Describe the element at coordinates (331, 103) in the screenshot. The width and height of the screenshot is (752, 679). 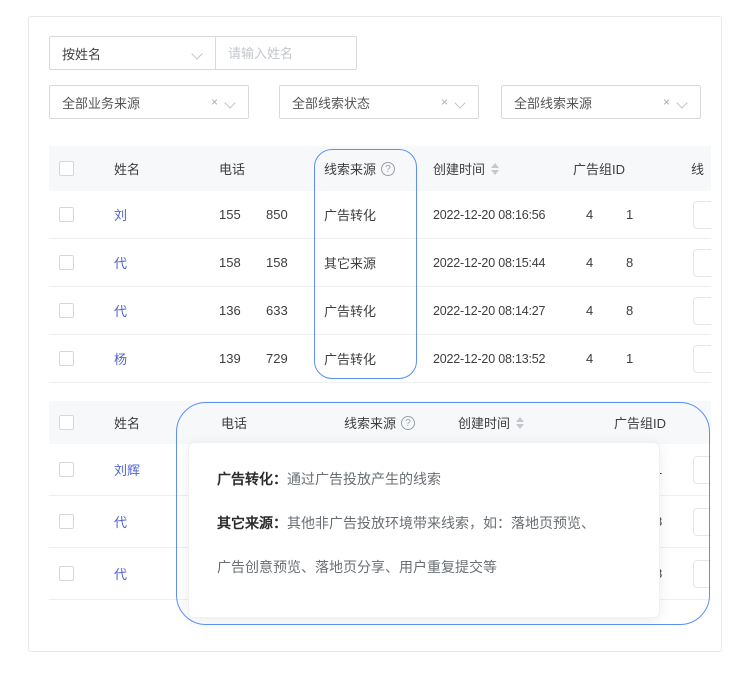
I see `filter-tag-label: 全部线索状态` at that location.